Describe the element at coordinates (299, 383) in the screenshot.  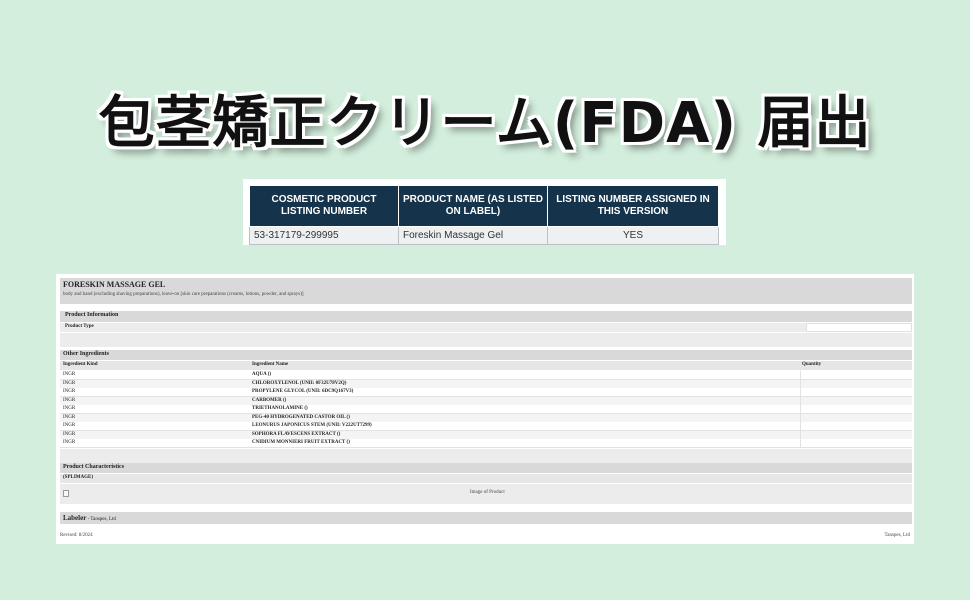
I see `ingredient-name: CHLOROXYLENOL (UNII: 0F32U78V2Q)` at that location.